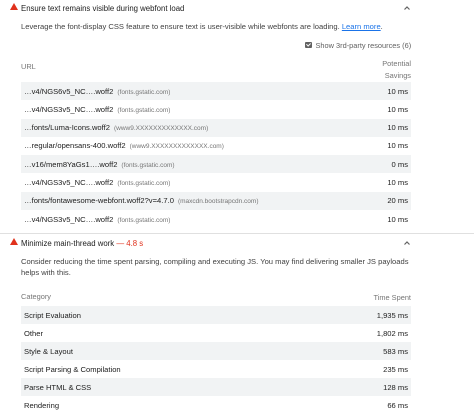  What do you see at coordinates (392, 297) in the screenshot?
I see `column-header-time: Time Spent` at bounding box center [392, 297].